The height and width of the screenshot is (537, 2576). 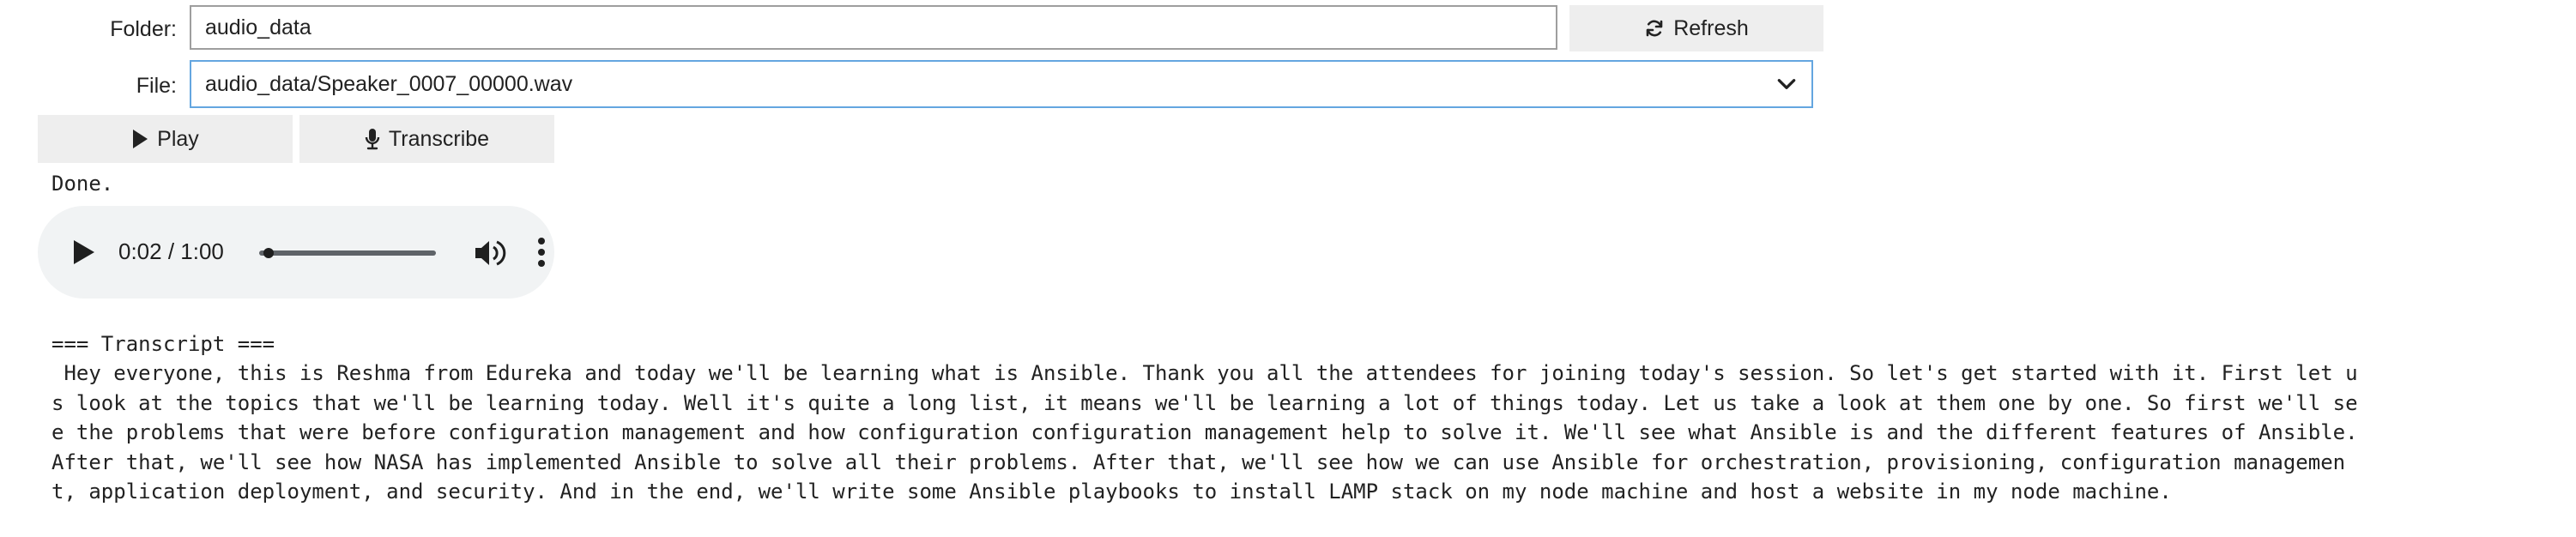 I want to click on play-label: Play, so click(x=178, y=138).